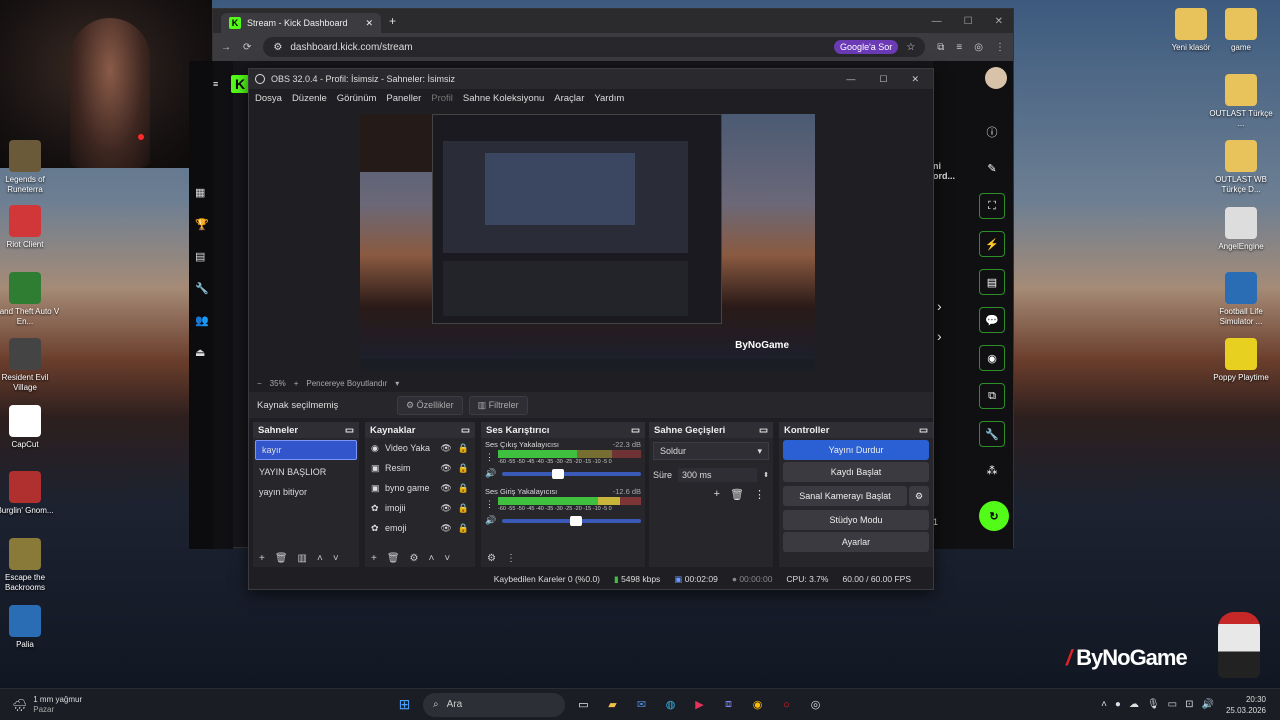 This screenshot has height=720, width=1280. I want to click on weather-widget: 🌧 1 mm yağmur Pazar, so click(195, 705).